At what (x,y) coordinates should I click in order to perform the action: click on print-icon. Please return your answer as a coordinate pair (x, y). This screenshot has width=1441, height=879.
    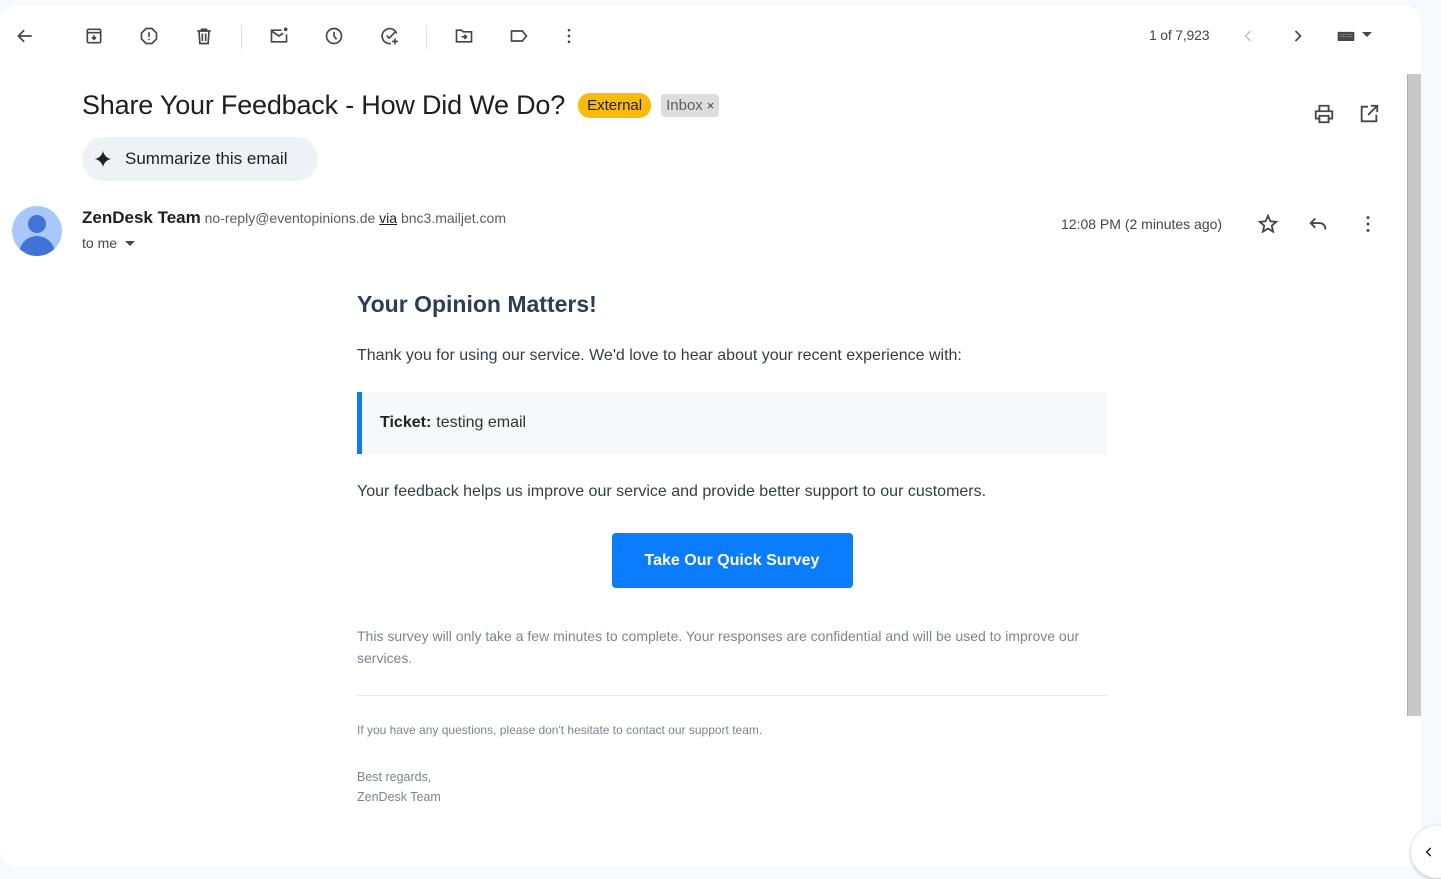
    Looking at the image, I should click on (1324, 114).